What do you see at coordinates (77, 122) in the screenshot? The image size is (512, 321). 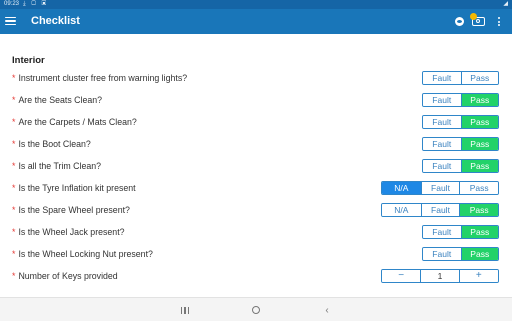 I see `question-text: Are the Carpets / Mats Clean?` at bounding box center [77, 122].